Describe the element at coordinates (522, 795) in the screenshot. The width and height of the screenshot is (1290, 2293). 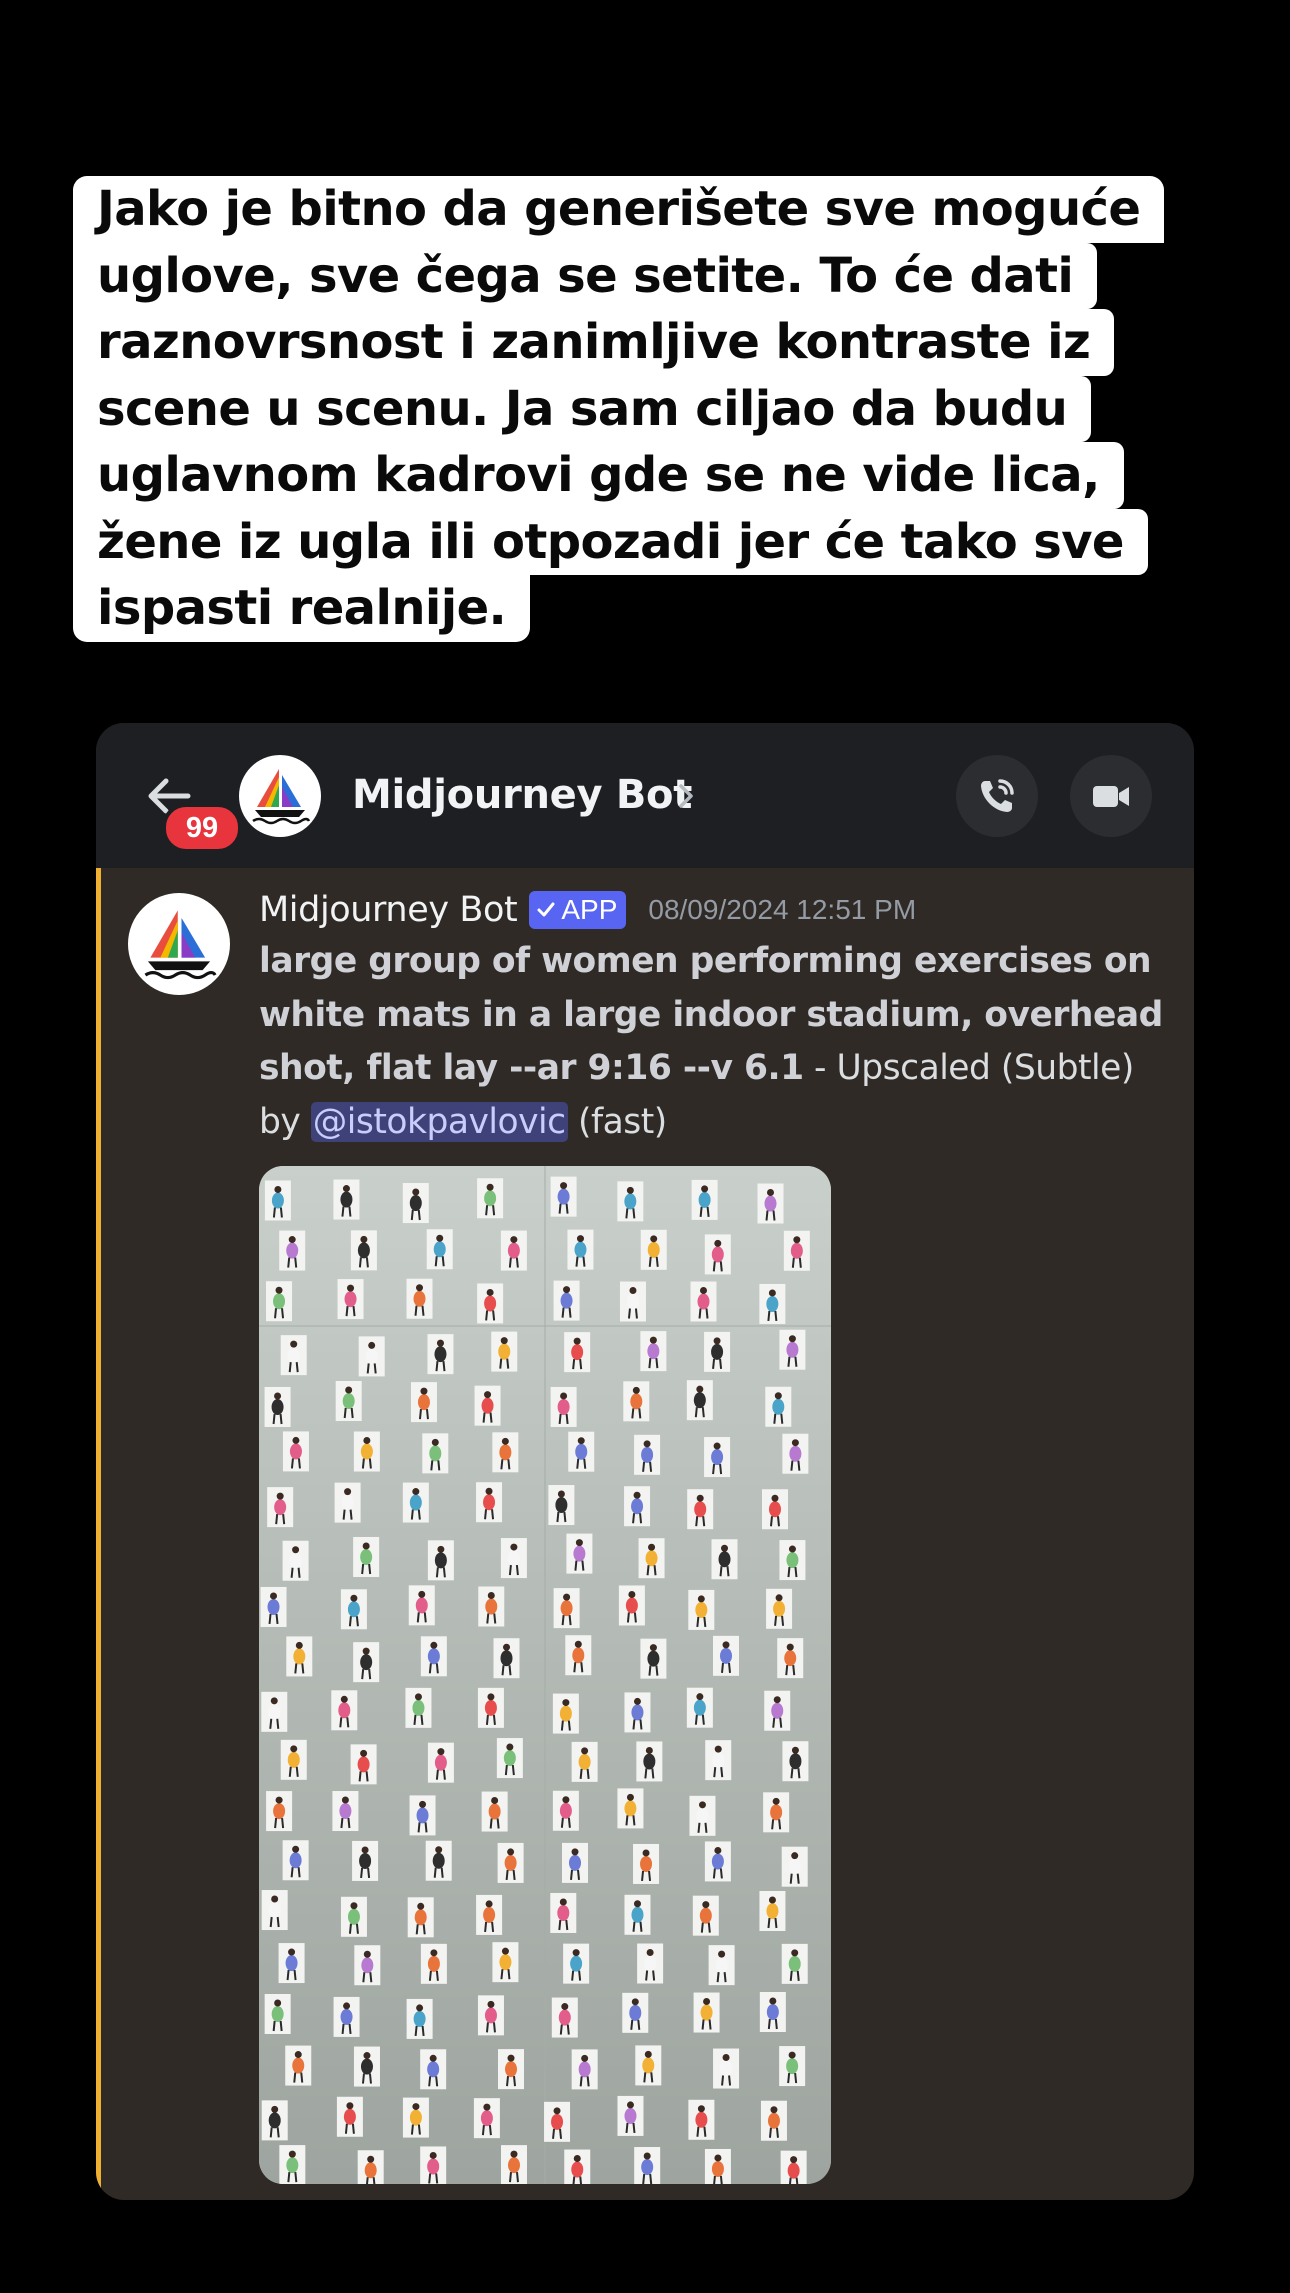
I see `channel-title: Midjourney Bot` at that location.